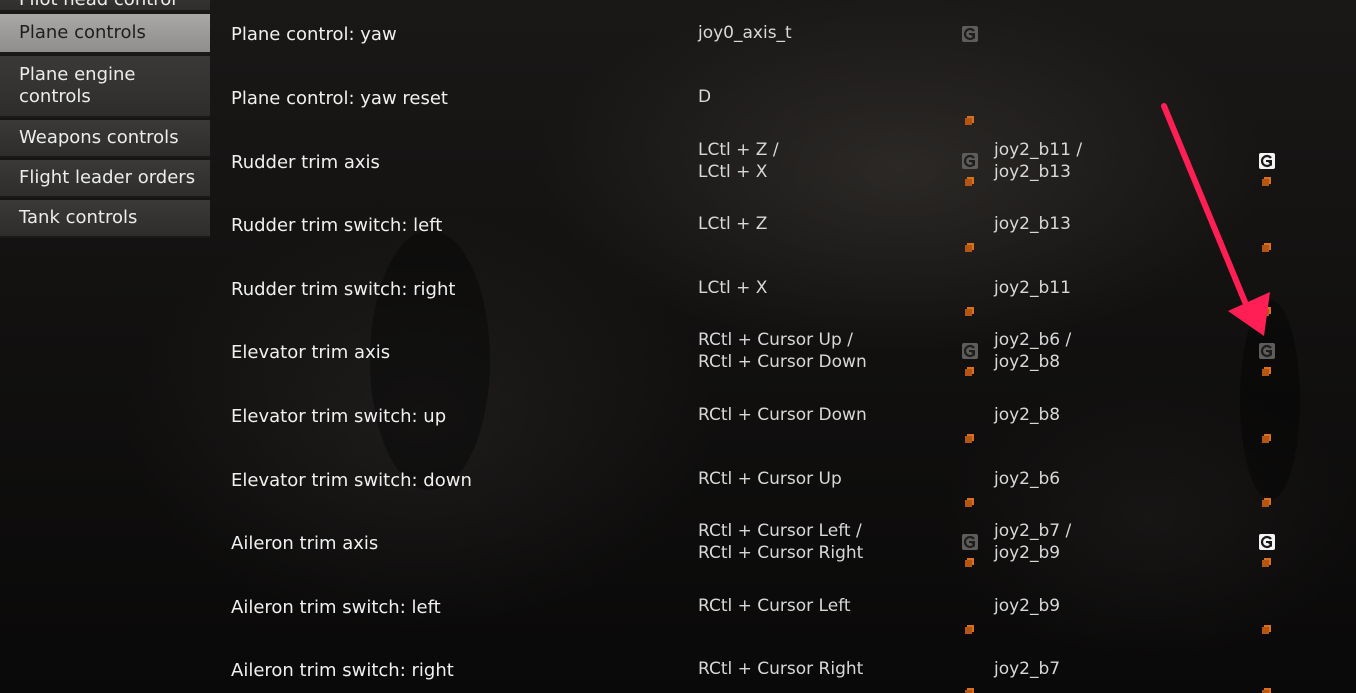 The image size is (1356, 693). What do you see at coordinates (1032, 542) in the screenshot?
I see `secondary-binding: joy2_b7 / joy2_b9` at bounding box center [1032, 542].